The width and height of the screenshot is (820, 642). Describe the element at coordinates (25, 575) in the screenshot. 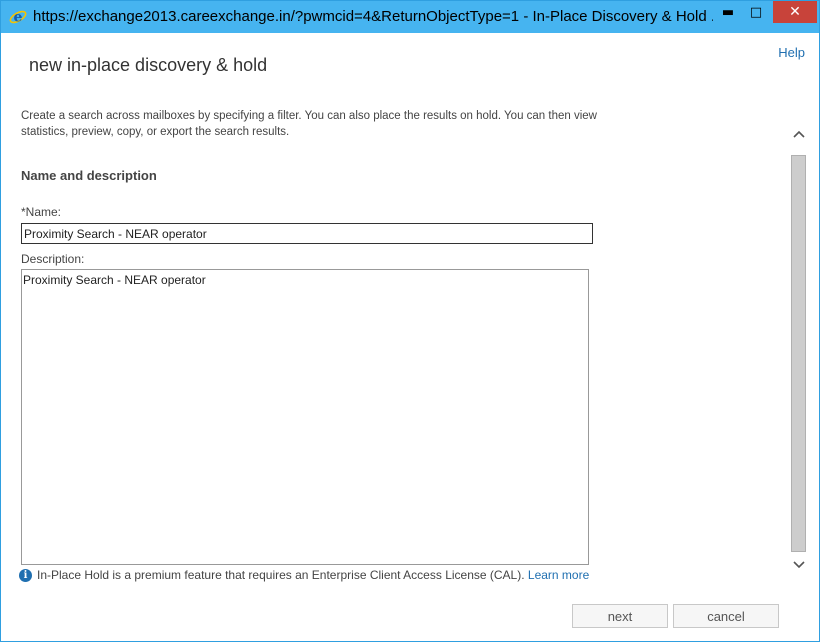

I see `info-icon: i` at that location.